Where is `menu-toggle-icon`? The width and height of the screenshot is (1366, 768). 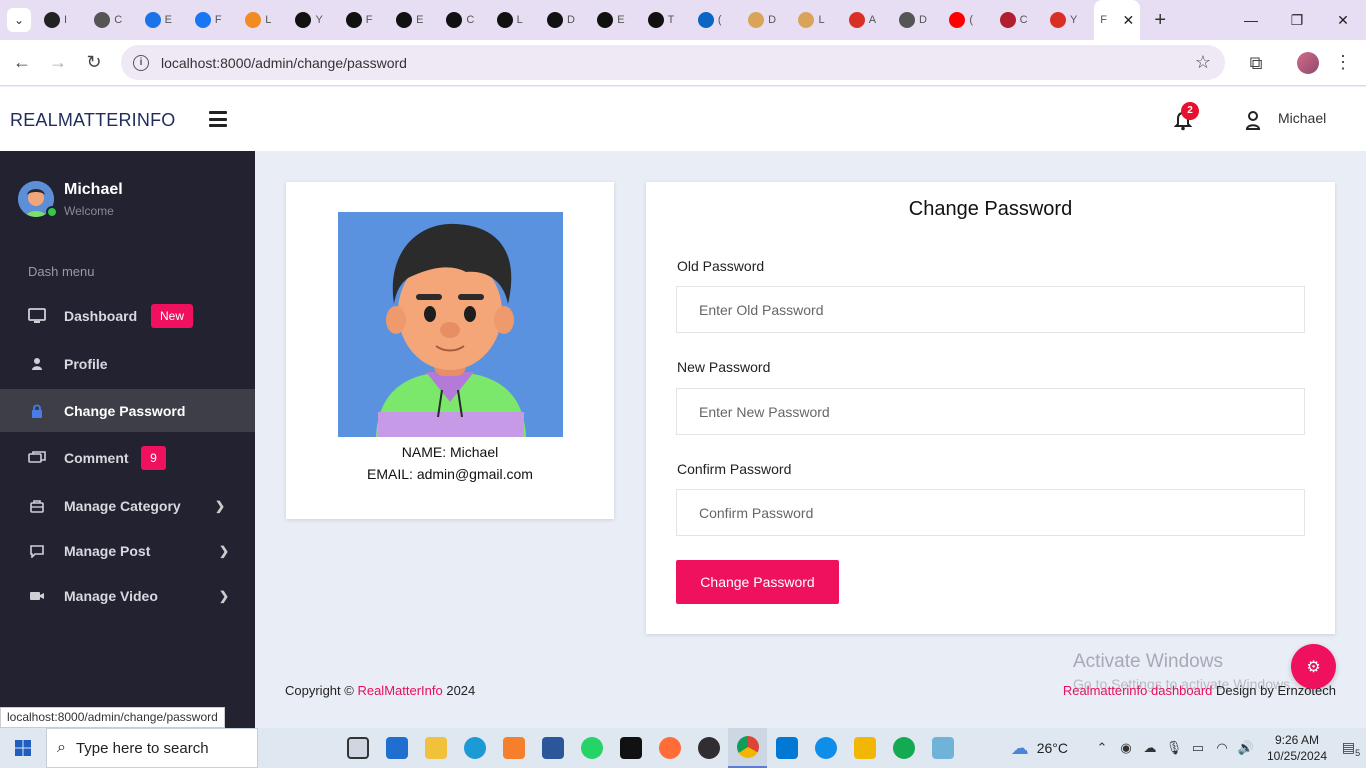 menu-toggle-icon is located at coordinates (218, 119).